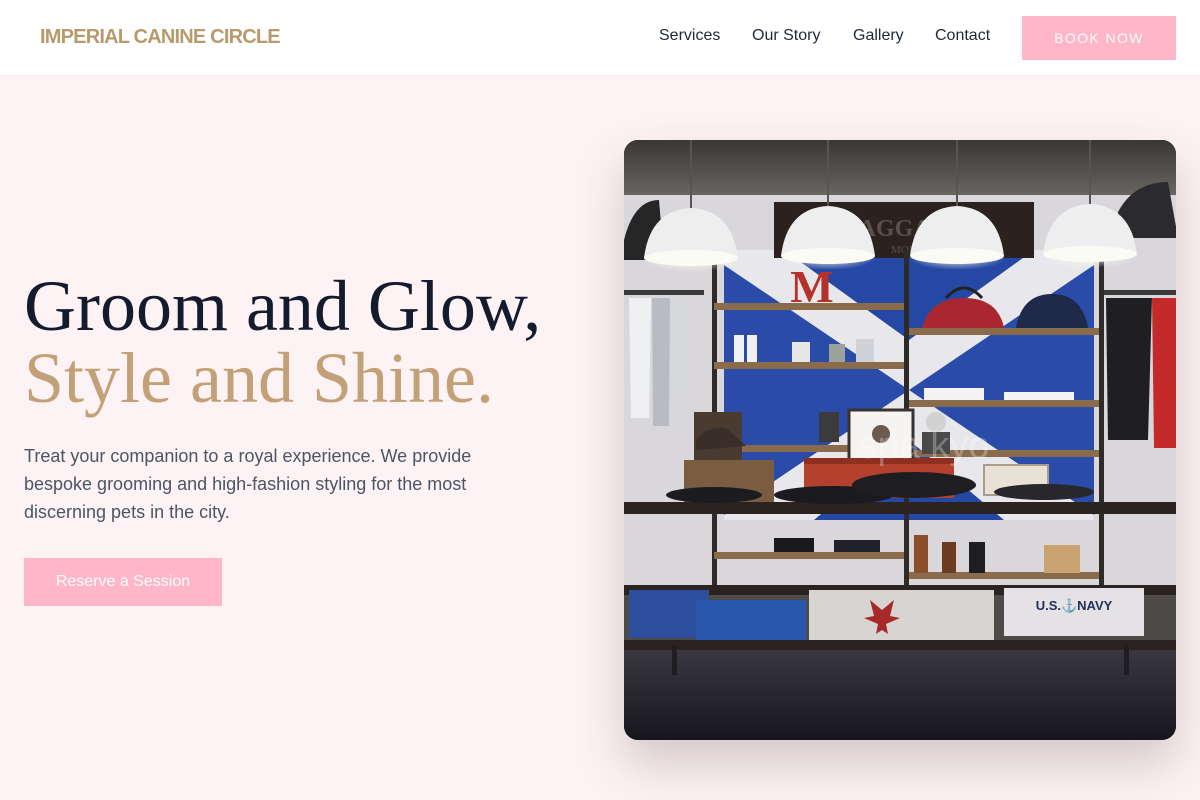  What do you see at coordinates (123, 582) in the screenshot?
I see `reserve-session-button: Reserve a Session` at bounding box center [123, 582].